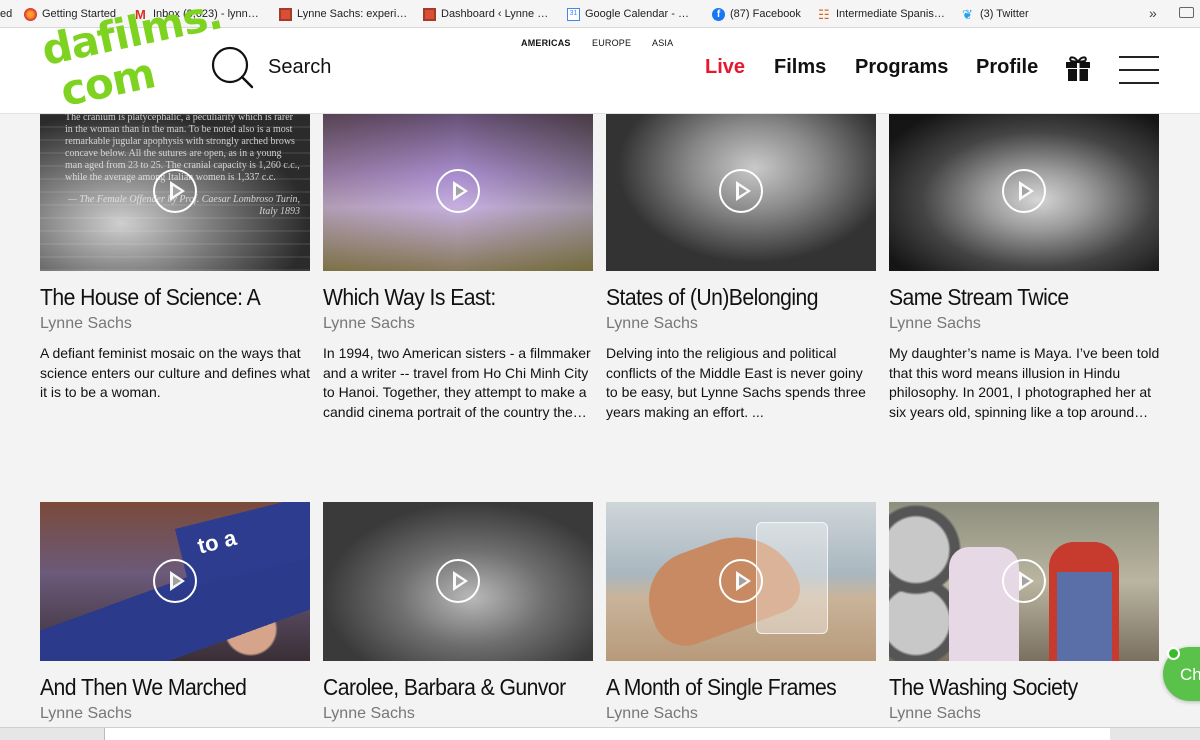  I want to click on nav-programs: Programs, so click(901, 67).